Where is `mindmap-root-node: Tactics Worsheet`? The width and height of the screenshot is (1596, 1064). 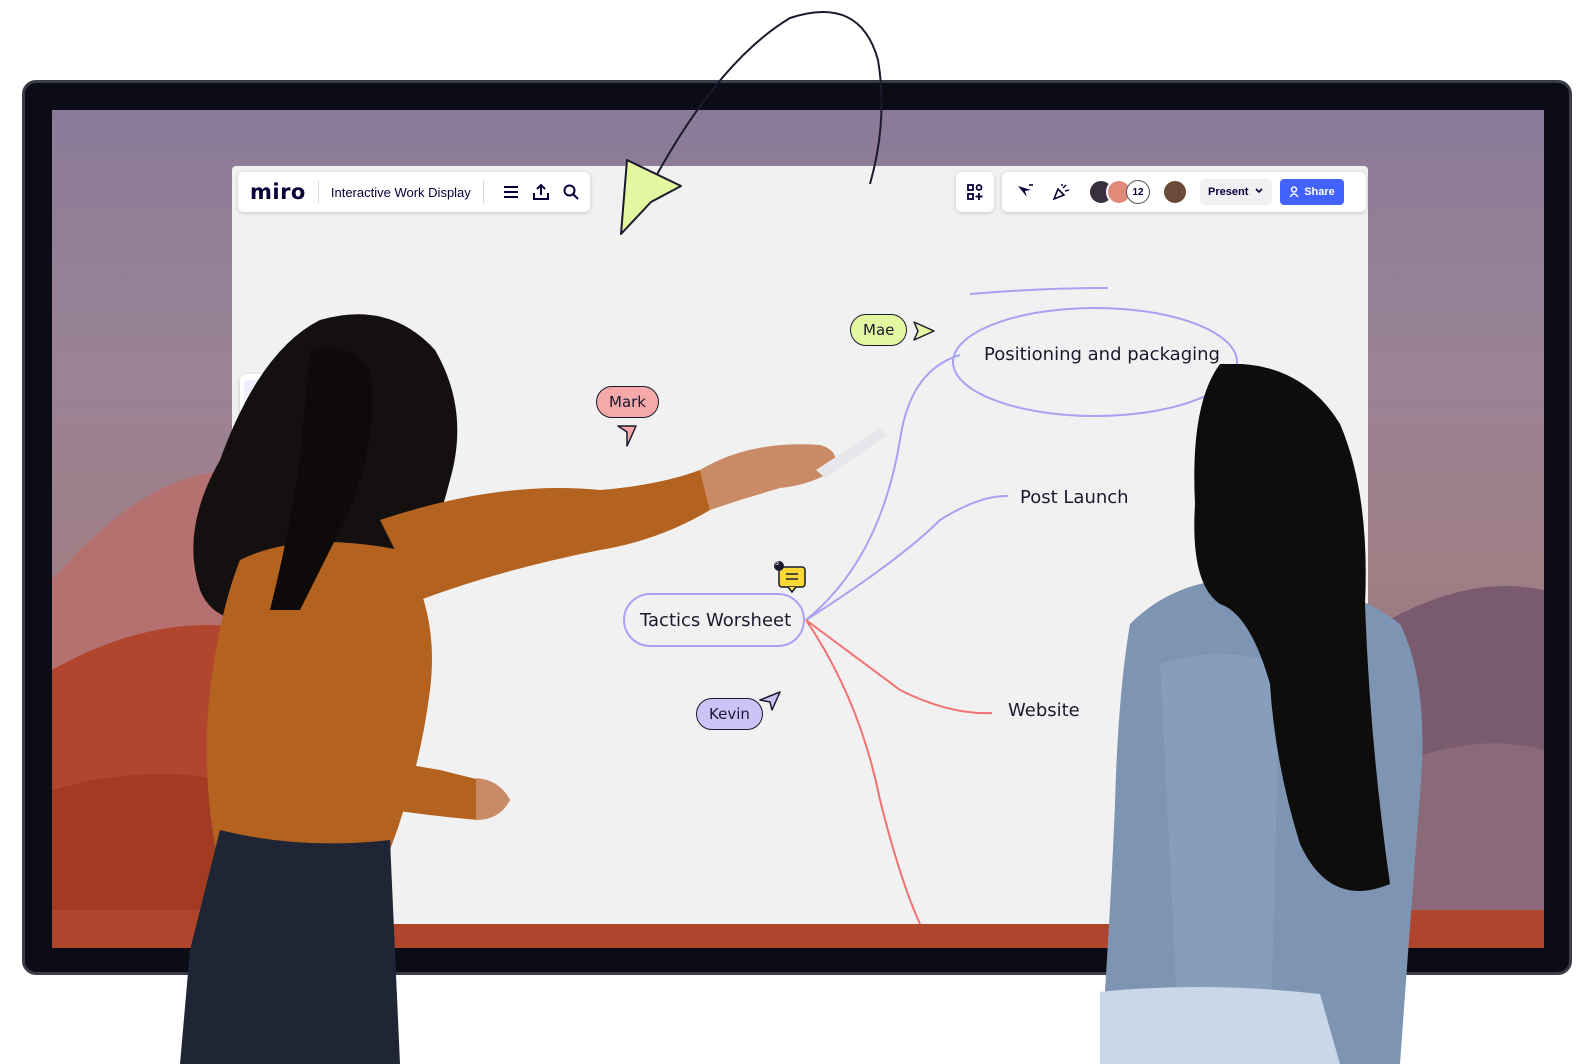
mindmap-root-node: Tactics Worsheet is located at coordinates (715, 620).